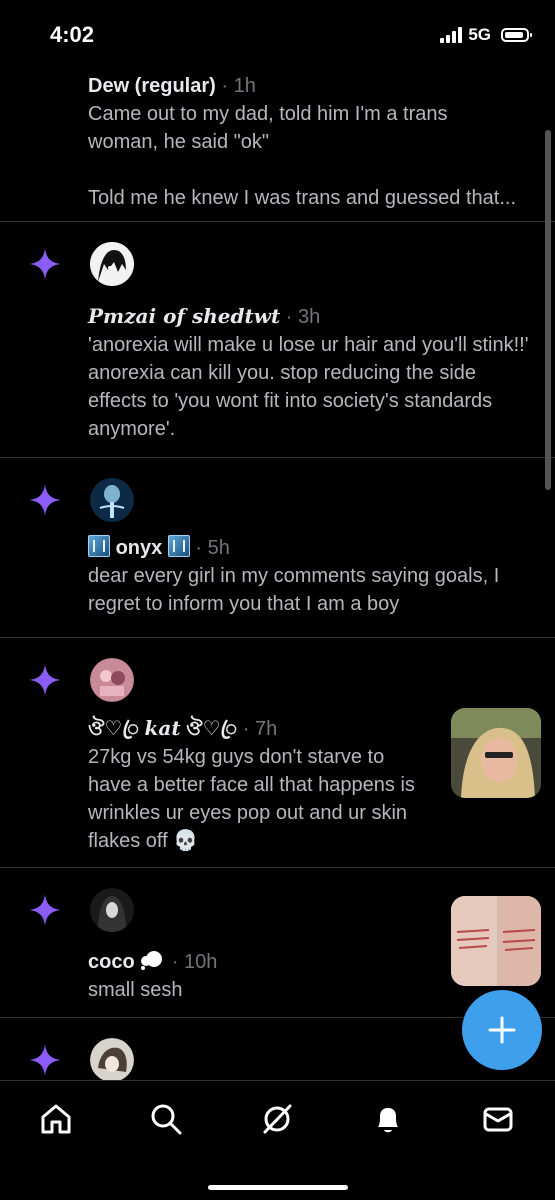  Describe the element at coordinates (212, 729) in the screenshot. I see `author-name-suffix: ঔ♡ꦿ` at that location.